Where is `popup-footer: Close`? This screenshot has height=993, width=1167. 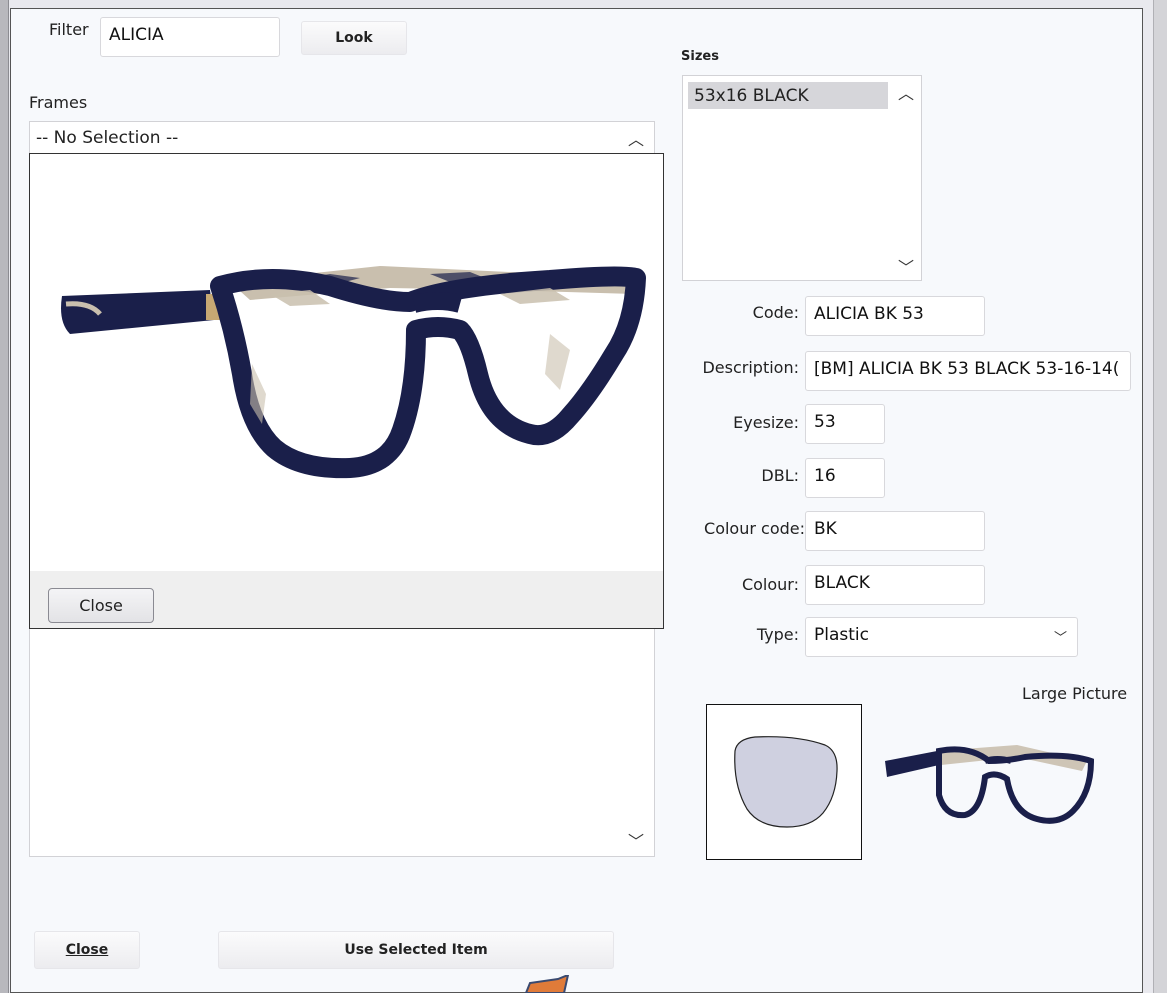
popup-footer: Close is located at coordinates (346, 599).